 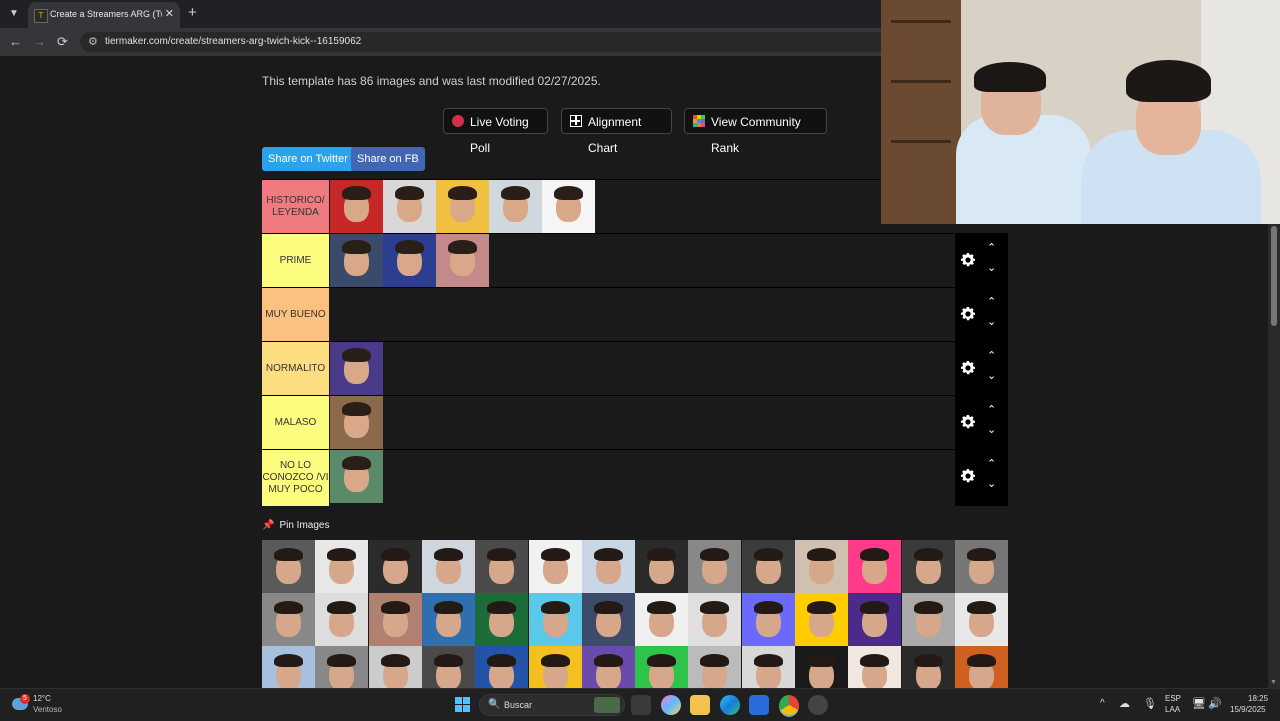 What do you see at coordinates (1215, 703) in the screenshot?
I see `volume-icon: 🔊` at bounding box center [1215, 703].